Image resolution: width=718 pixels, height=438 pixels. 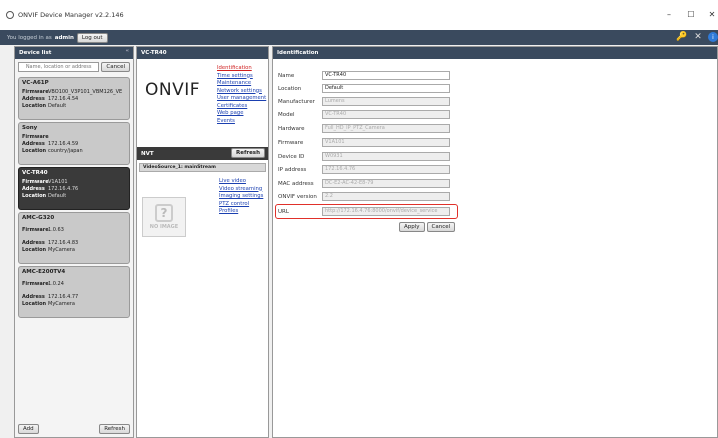 I want to click on field-device-id: Device ID W0931, so click(x=368, y=156).